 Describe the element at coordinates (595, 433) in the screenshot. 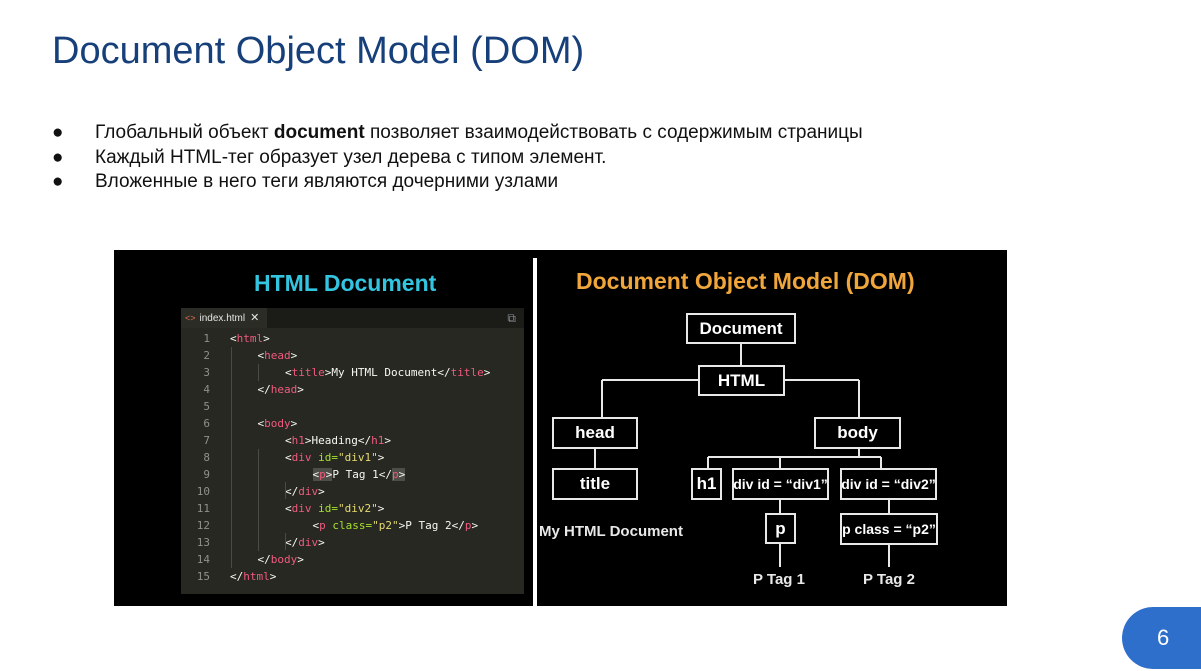

I see `node-head: head` at that location.